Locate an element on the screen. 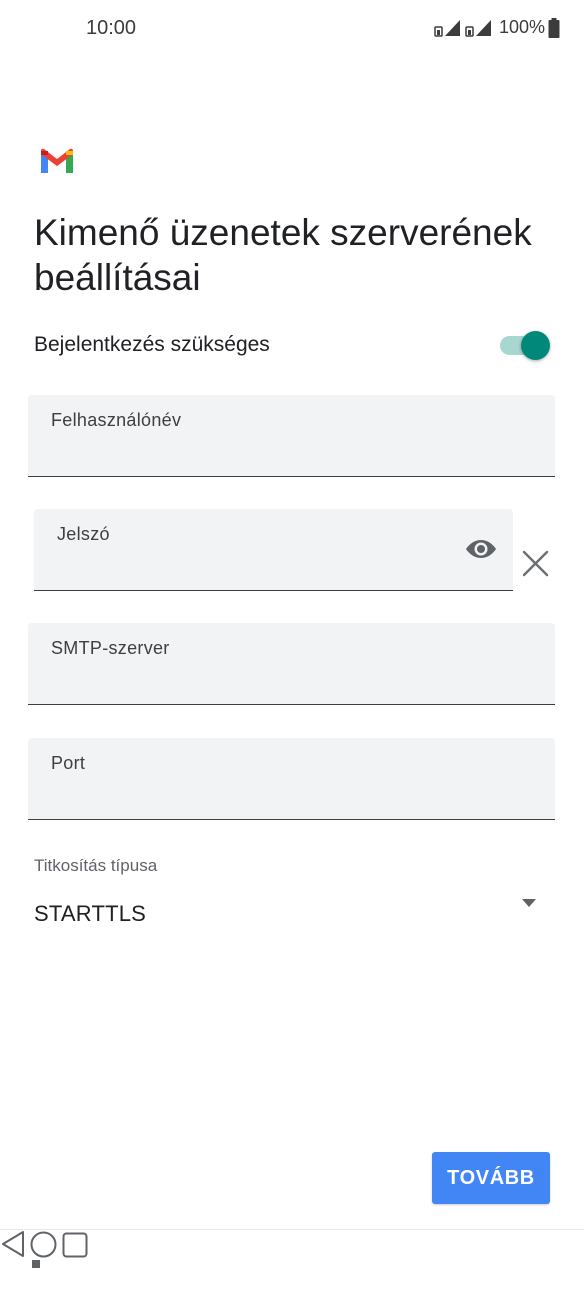 Image resolution: width=584 pixels, height=1297 pixels. page-title: Kimenő üzenetek szerverének beállításai is located at coordinates (283, 255).